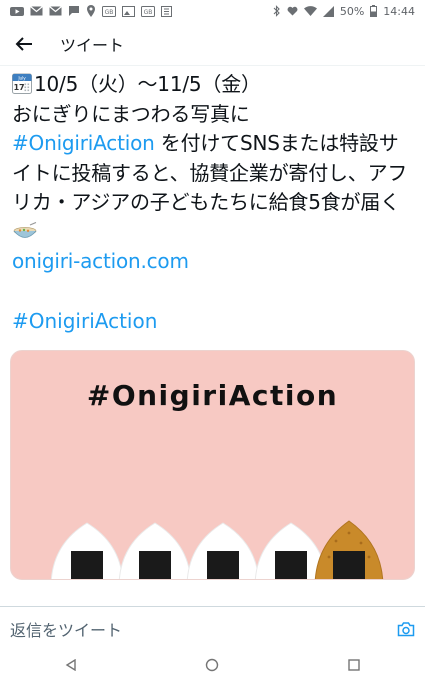  Describe the element at coordinates (66, 629) in the screenshot. I see `reply-input: 返信をツイート` at that location.